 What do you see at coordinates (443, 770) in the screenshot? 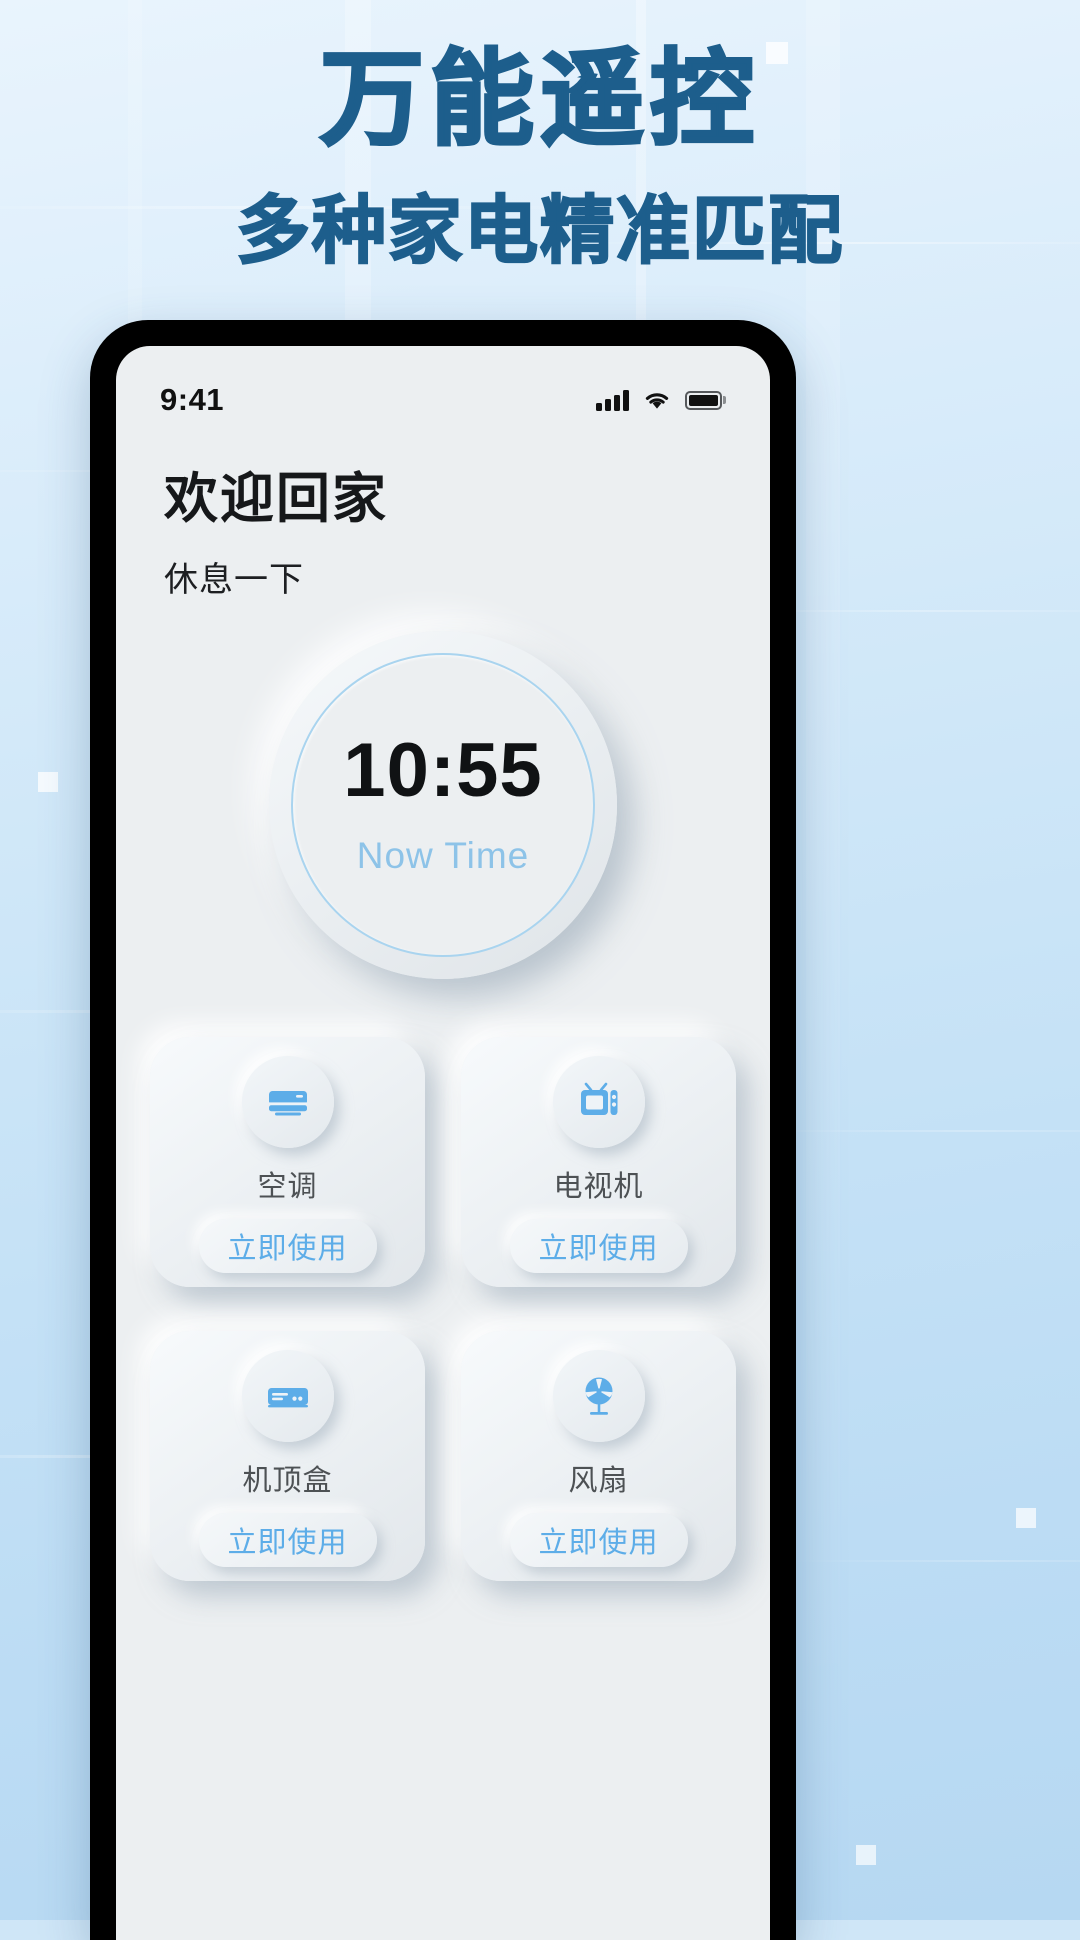
I see `clock-time: 10:55` at bounding box center [443, 770].